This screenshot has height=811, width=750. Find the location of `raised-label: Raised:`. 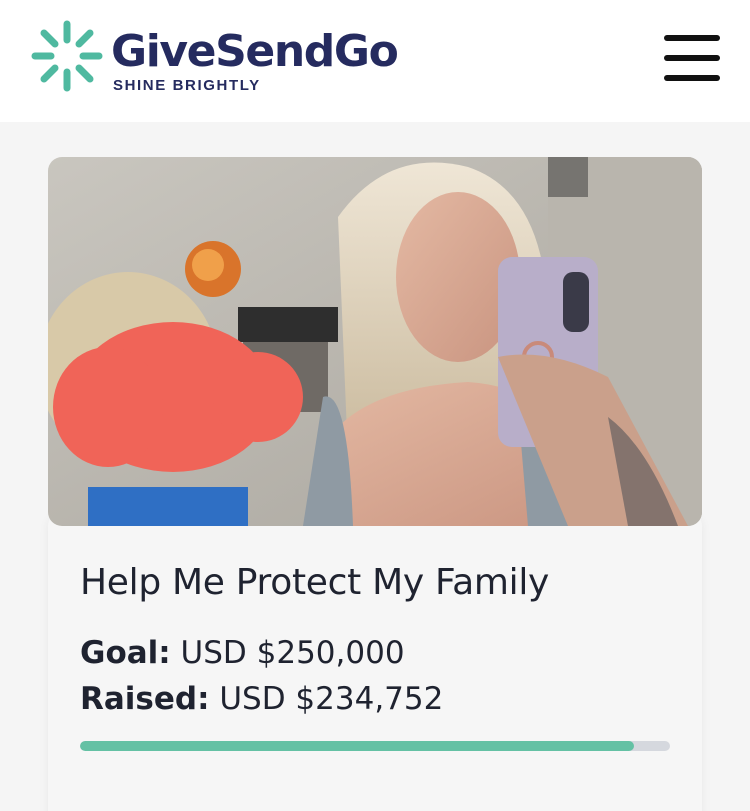

raised-label: Raised: is located at coordinates (145, 699).